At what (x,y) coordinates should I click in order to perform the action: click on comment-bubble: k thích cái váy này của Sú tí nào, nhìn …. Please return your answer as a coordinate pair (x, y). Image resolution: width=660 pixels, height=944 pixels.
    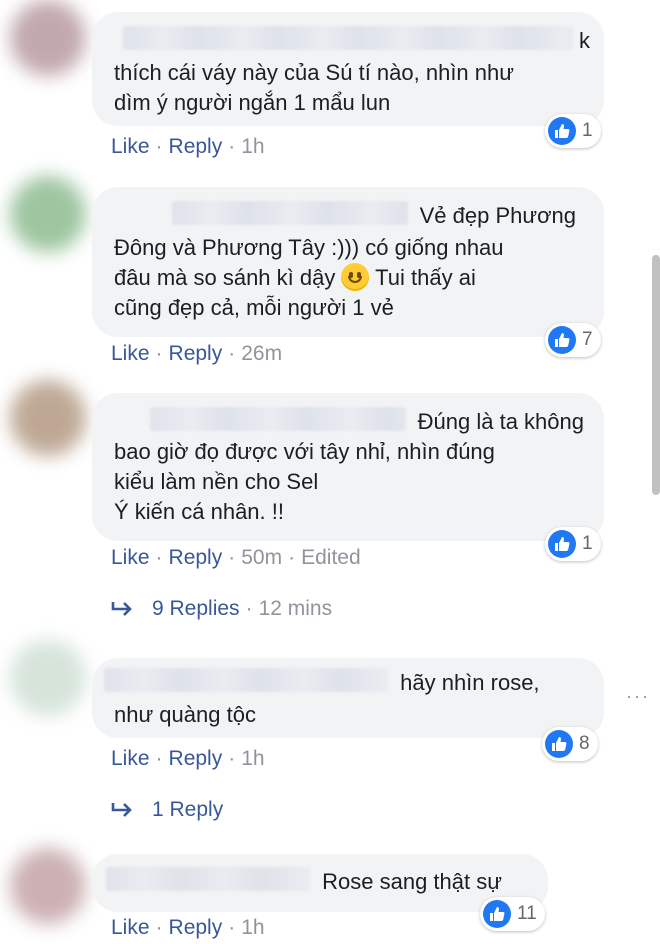
    Looking at the image, I should click on (348, 69).